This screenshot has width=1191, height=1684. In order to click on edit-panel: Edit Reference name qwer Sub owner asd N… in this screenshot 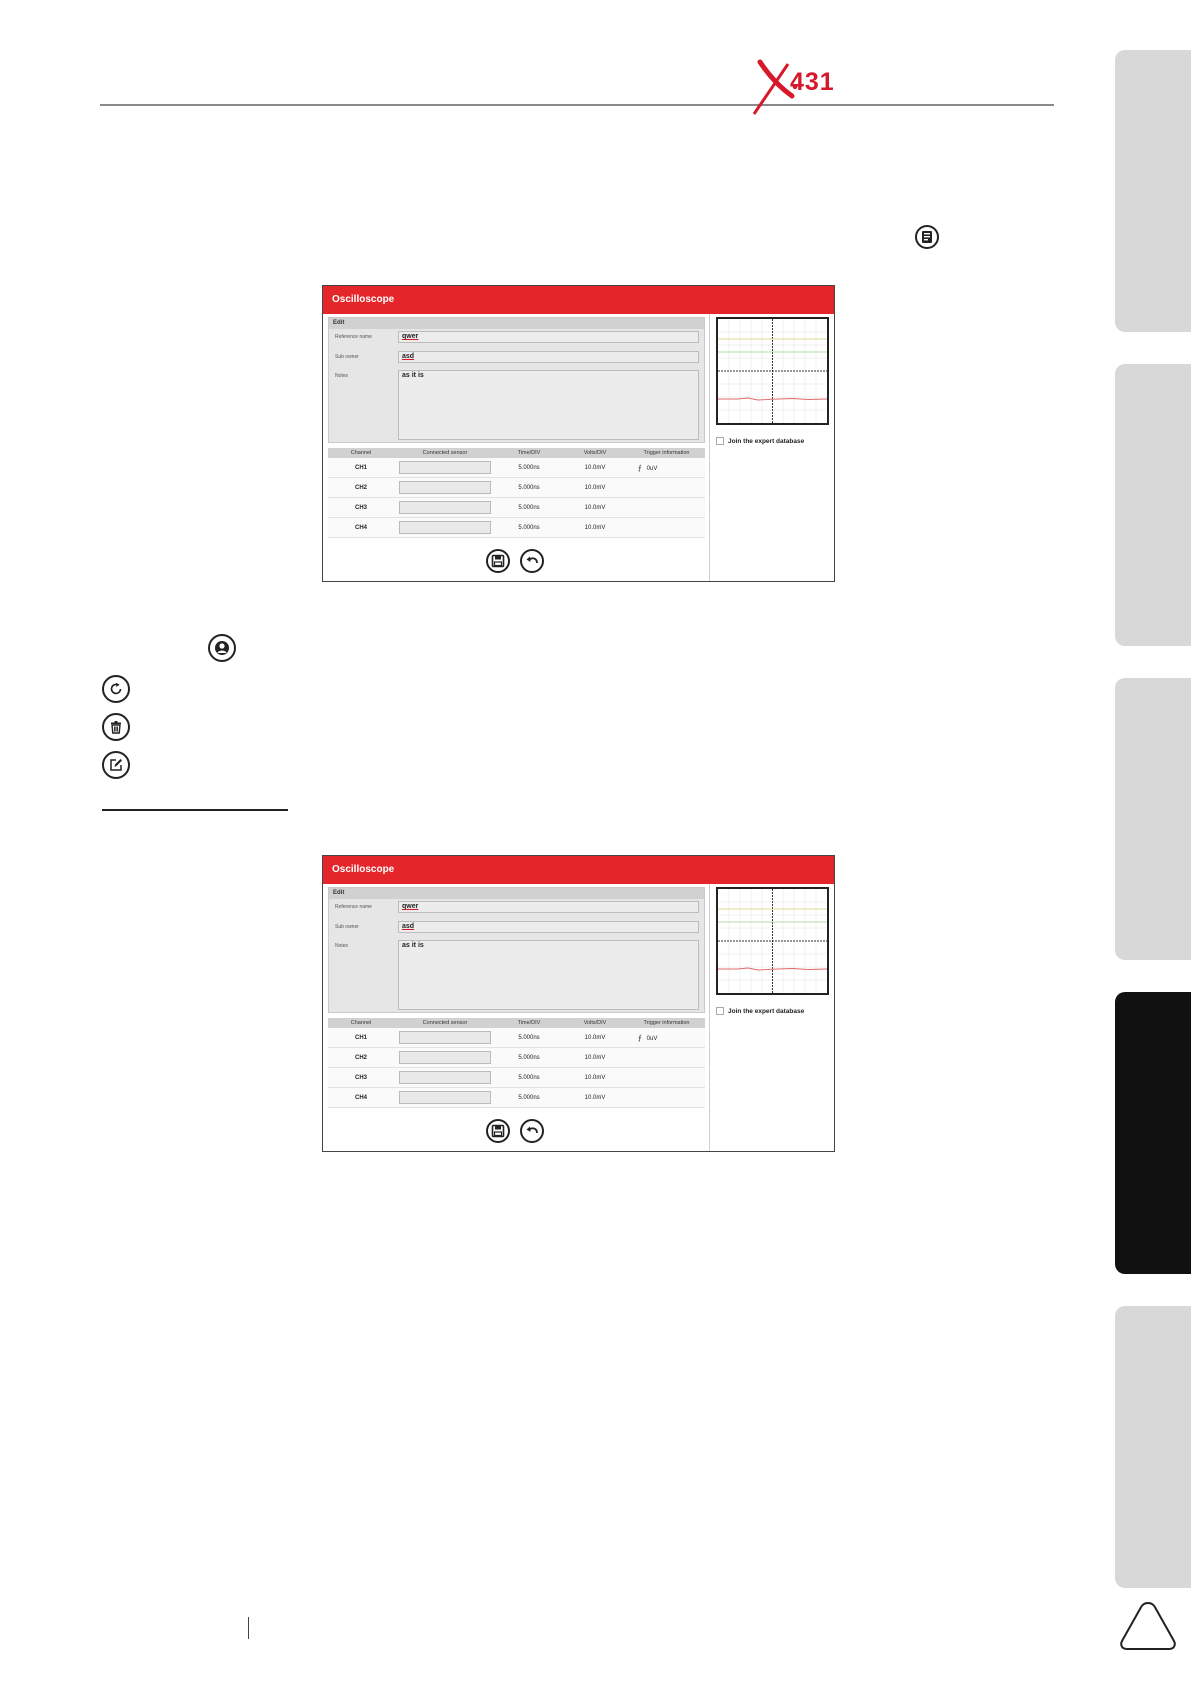, I will do `click(516, 950)`.